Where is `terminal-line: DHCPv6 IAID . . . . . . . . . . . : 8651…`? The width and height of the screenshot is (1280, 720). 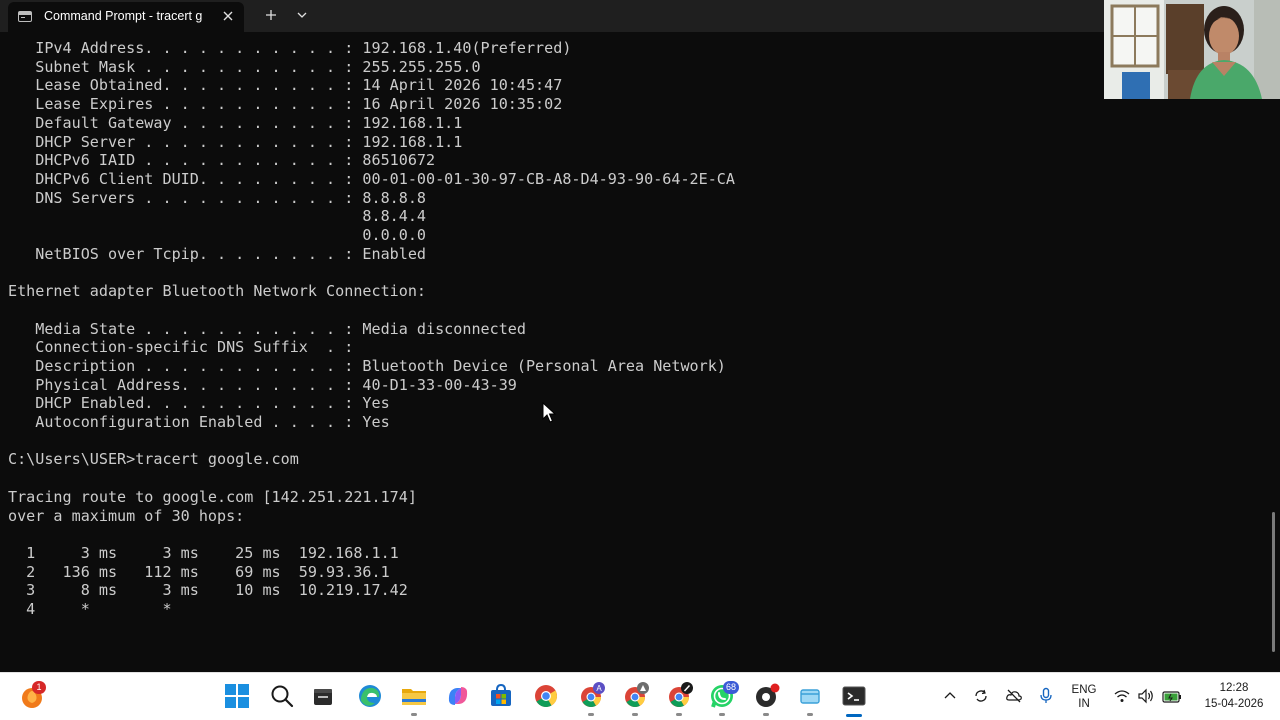 terminal-line: DHCPv6 IAID . . . . . . . . . . . : 8651… is located at coordinates (222, 160).